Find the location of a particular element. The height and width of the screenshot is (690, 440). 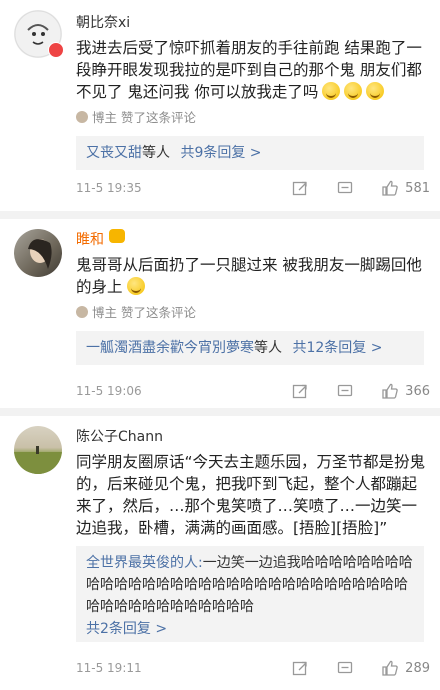

vip-badge-icon is located at coordinates (56, 50).